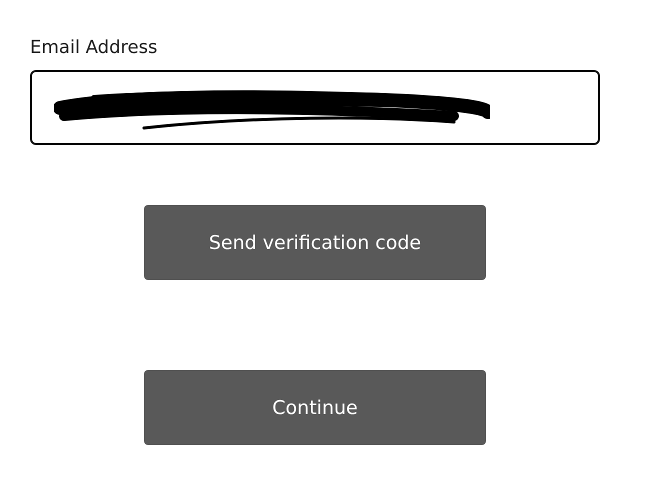  What do you see at coordinates (315, 107) in the screenshot?
I see `email-field` at bounding box center [315, 107].